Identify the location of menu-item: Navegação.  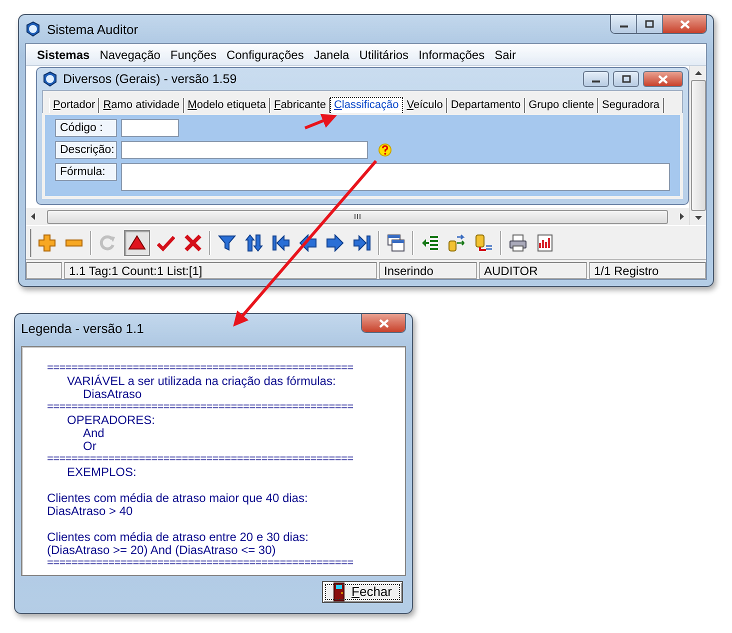
(130, 55).